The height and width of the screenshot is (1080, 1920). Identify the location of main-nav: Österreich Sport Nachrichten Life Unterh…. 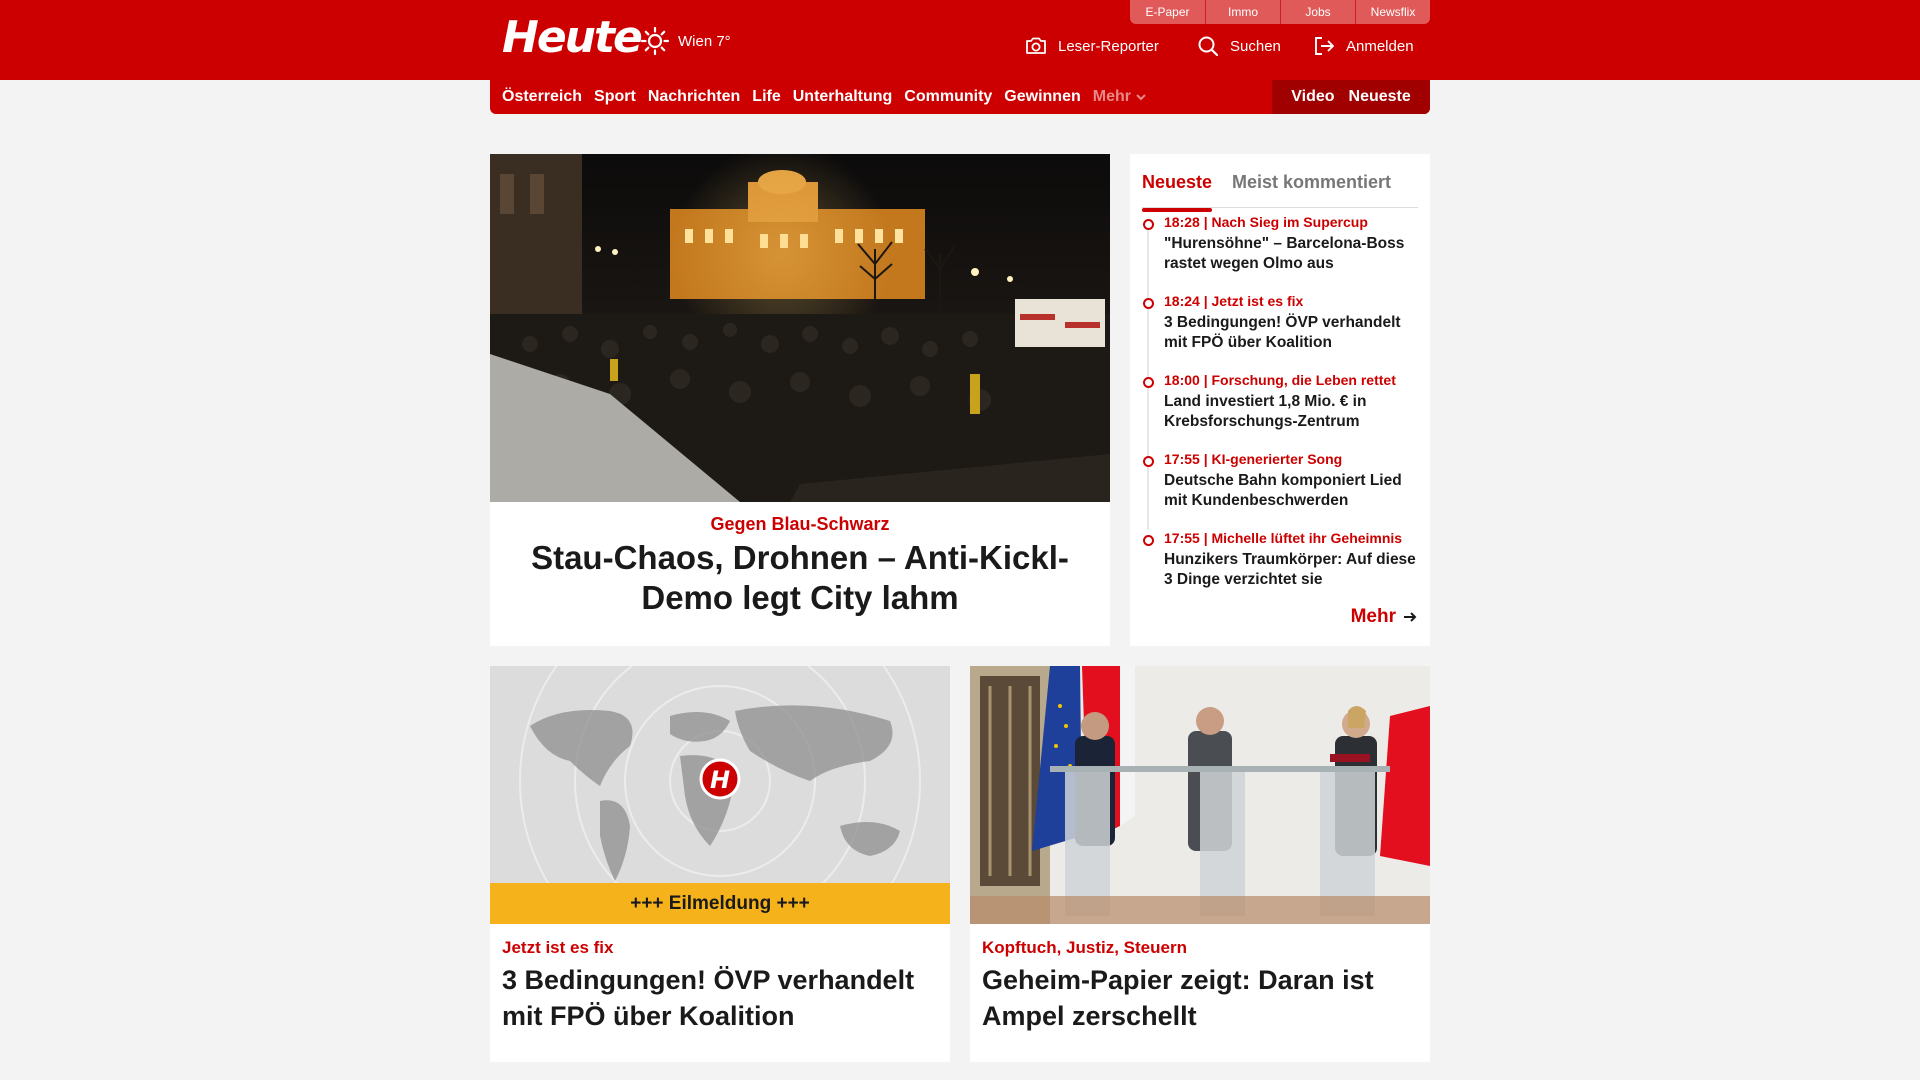
(960, 97).